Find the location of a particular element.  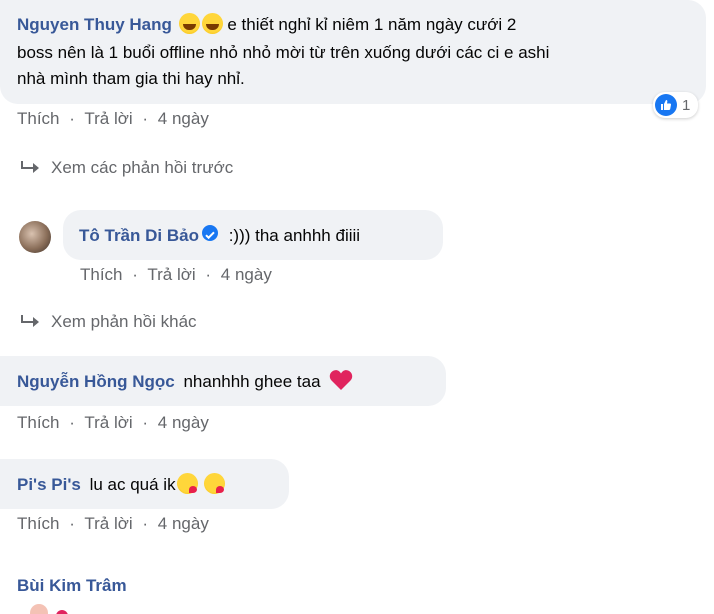

comment-author: Nguyen Thuy Hang is located at coordinates (94, 24).